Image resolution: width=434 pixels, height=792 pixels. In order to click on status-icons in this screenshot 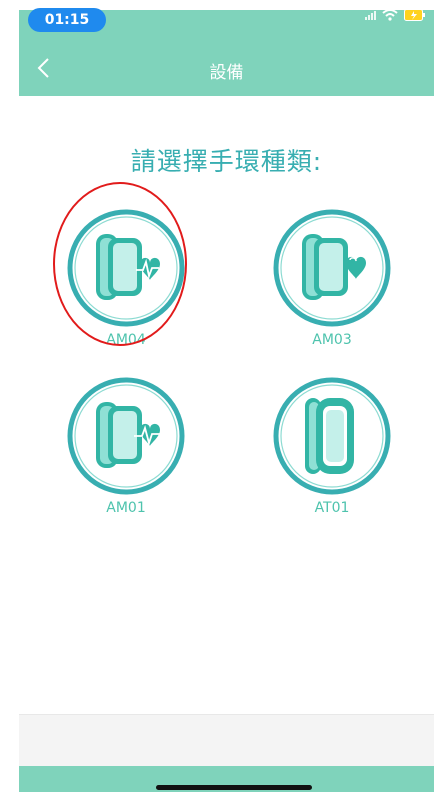, I will do `click(395, 15)`.